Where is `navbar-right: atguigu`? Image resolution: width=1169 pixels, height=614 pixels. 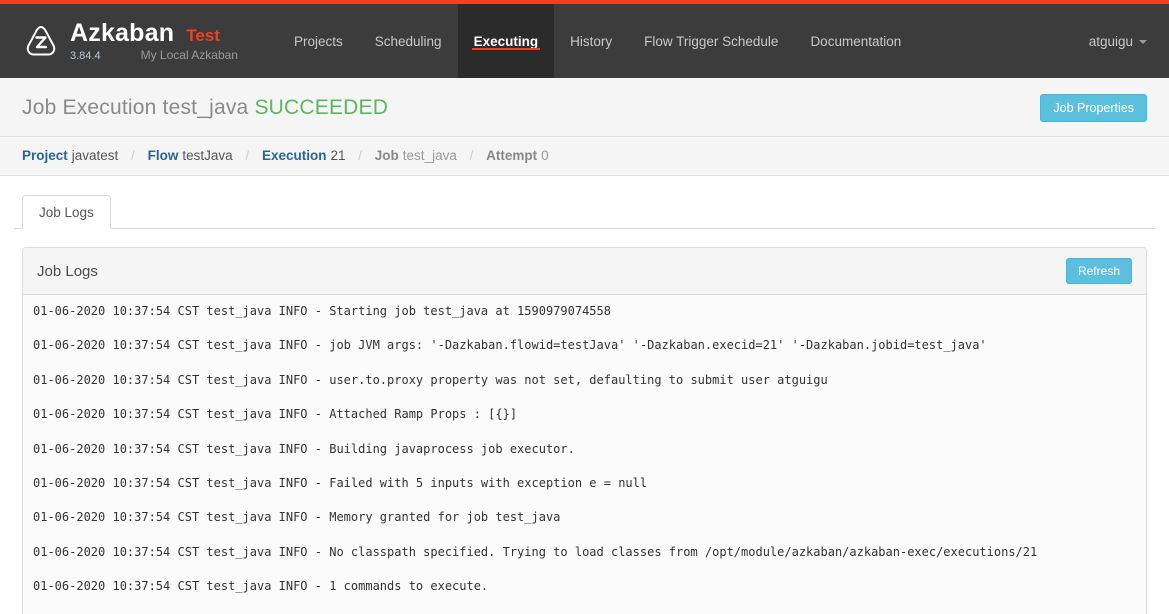
navbar-right: atguigu is located at coordinates (1129, 41).